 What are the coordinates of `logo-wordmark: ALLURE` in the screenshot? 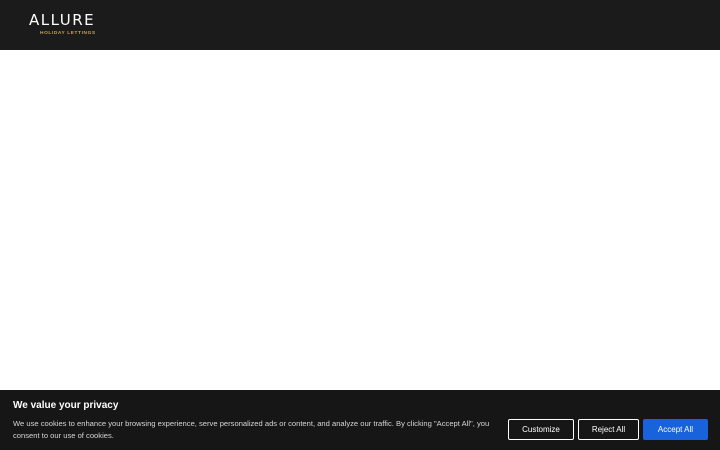 It's located at (62, 20).